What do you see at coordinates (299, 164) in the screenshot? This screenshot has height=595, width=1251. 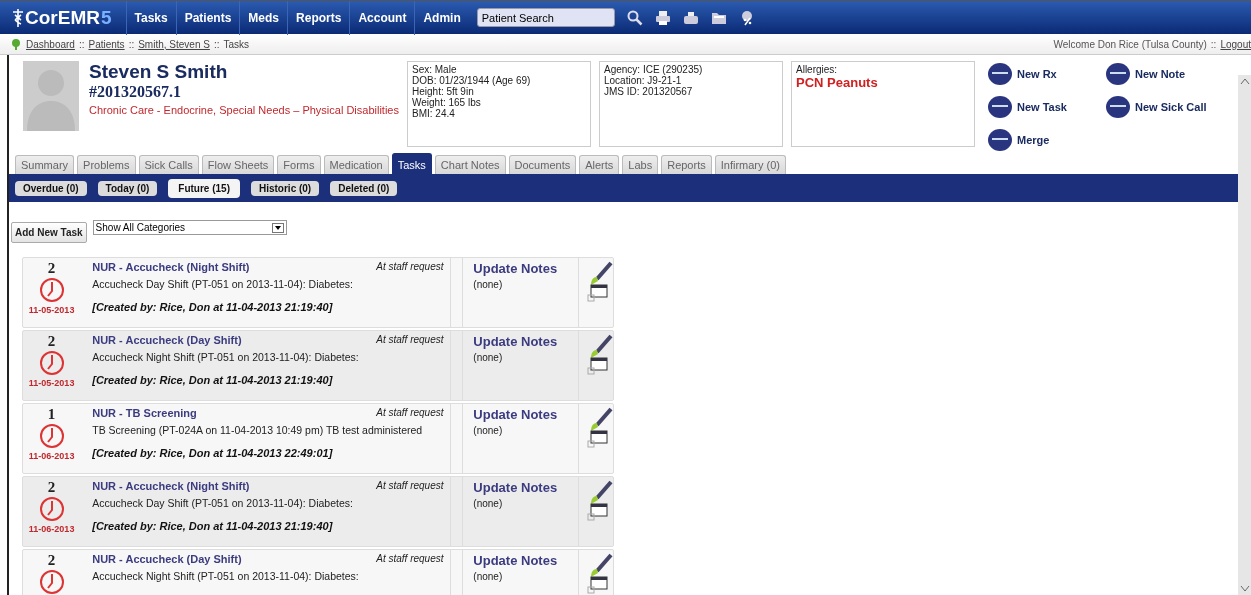 I see `tab: Forms` at bounding box center [299, 164].